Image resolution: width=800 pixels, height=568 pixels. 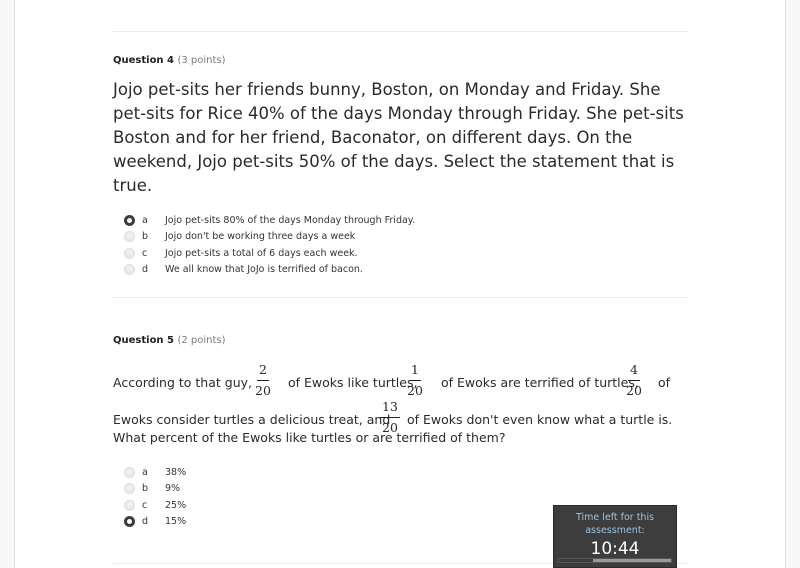 What do you see at coordinates (155, 522) in the screenshot?
I see `question-5-option-d: d 15%` at bounding box center [155, 522].